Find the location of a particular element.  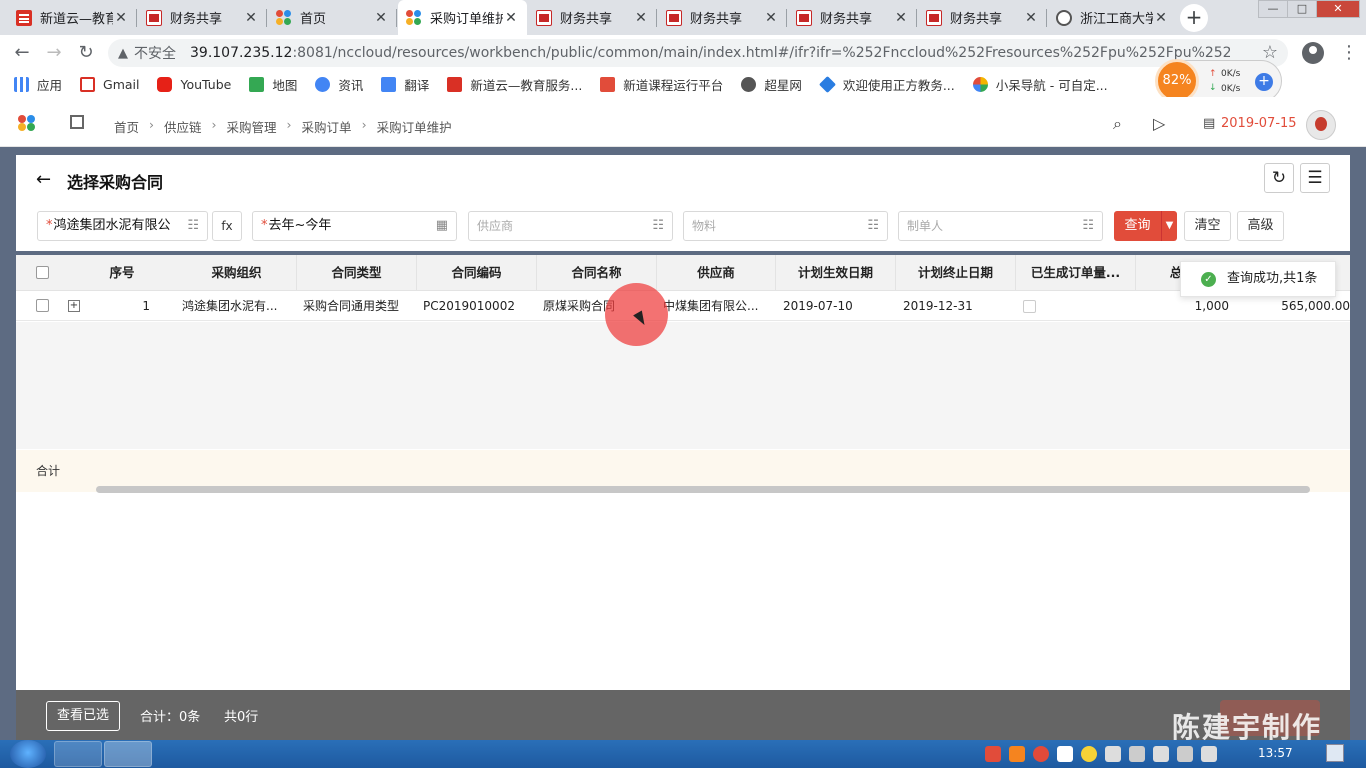

business-date: 2019-07-15 is located at coordinates (1259, 123).